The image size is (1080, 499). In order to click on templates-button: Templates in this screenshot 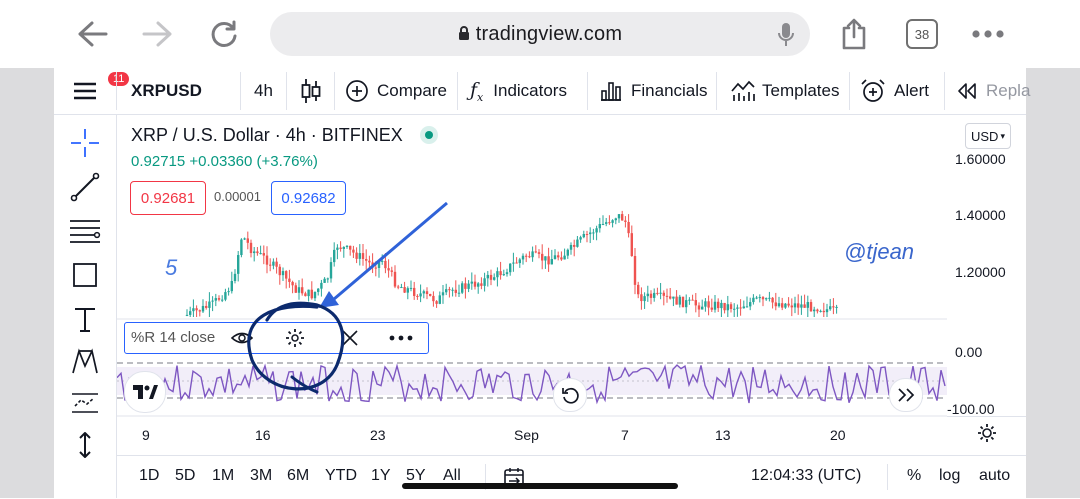, I will do `click(784, 91)`.